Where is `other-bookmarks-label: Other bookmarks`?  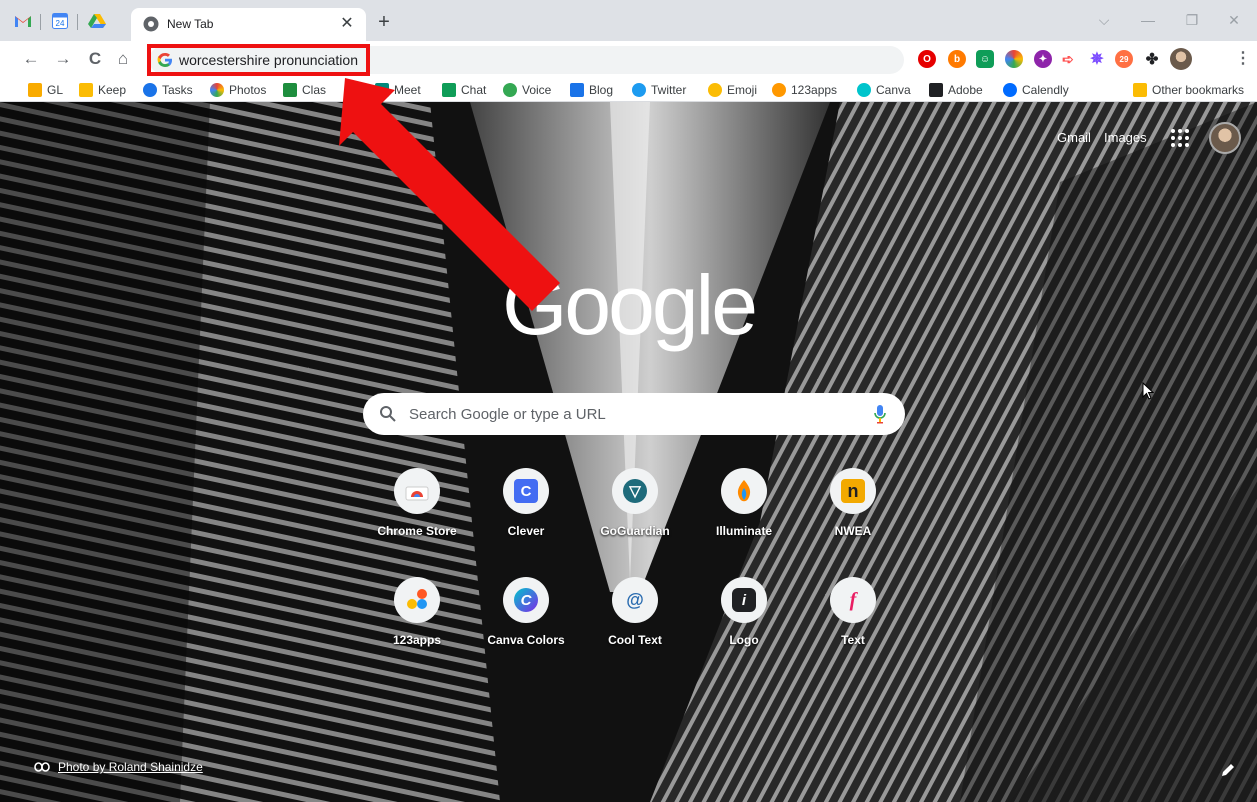 other-bookmarks-label: Other bookmarks is located at coordinates (1198, 90).